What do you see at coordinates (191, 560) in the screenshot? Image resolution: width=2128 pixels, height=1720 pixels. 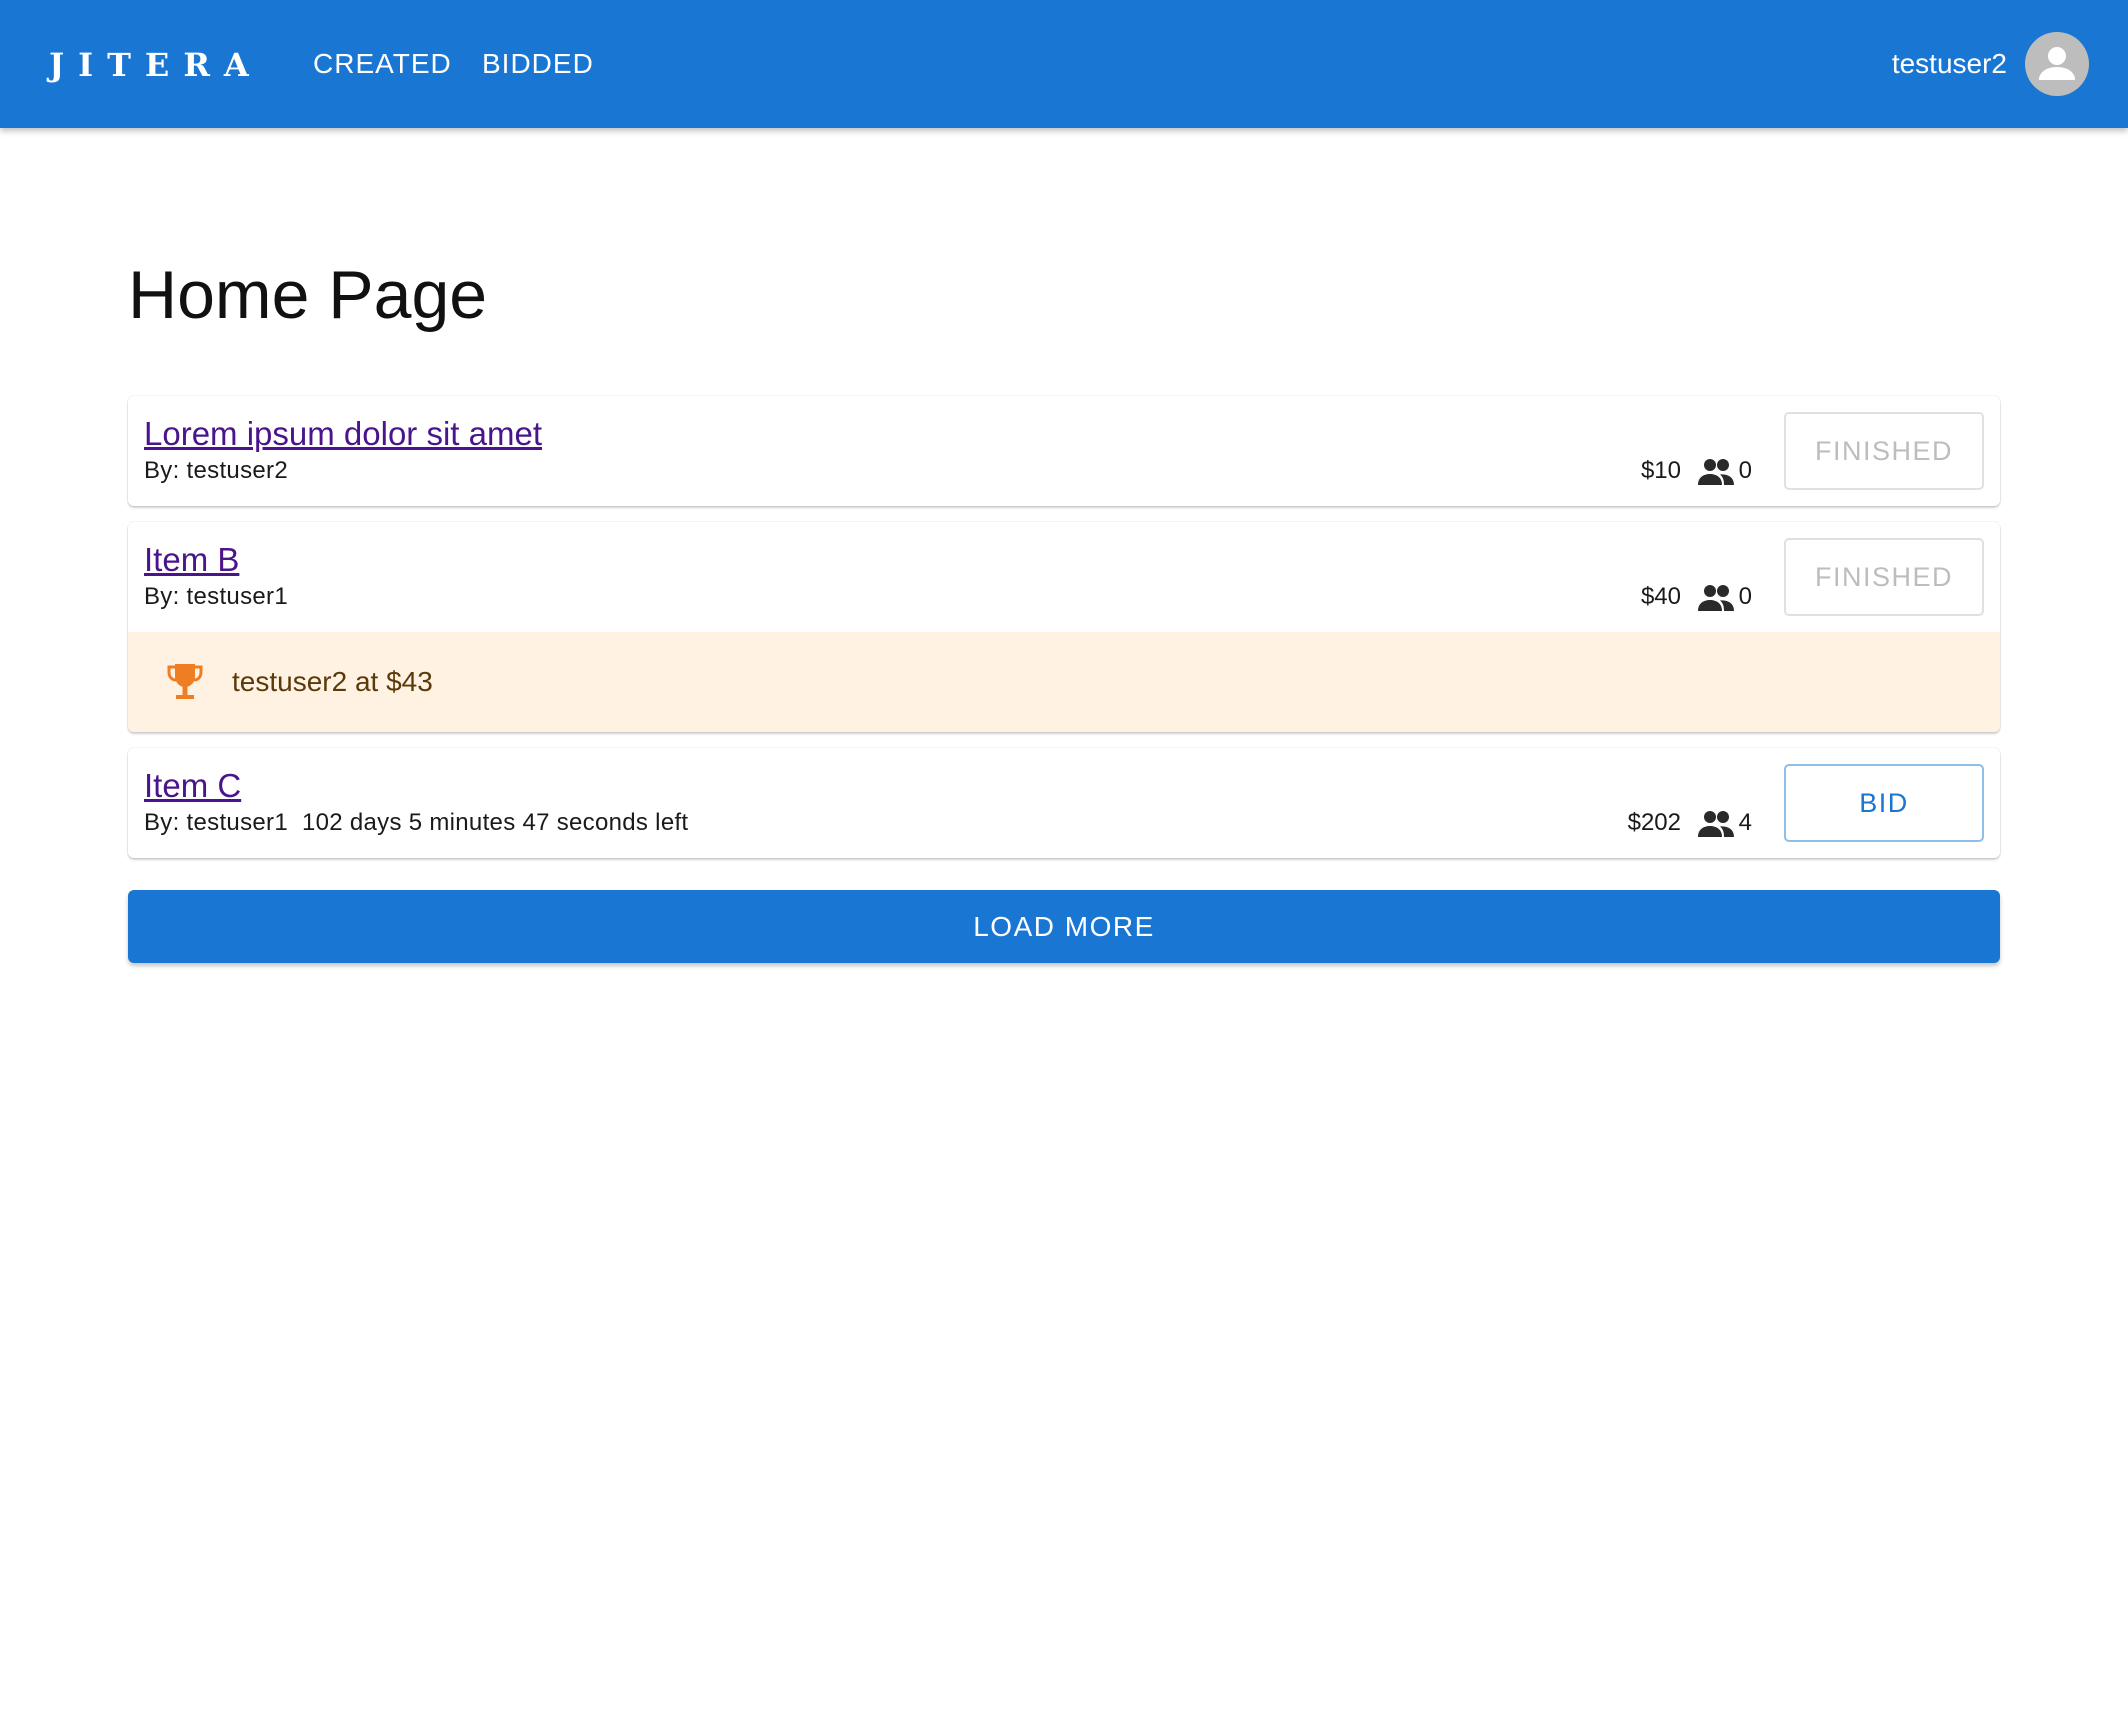 I see `item-title-link: Item B` at bounding box center [191, 560].